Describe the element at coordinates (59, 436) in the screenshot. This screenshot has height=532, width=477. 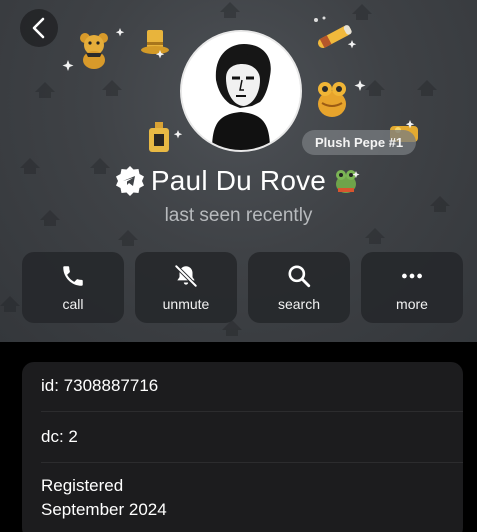
I see `datacenter-text: dc: 2` at that location.